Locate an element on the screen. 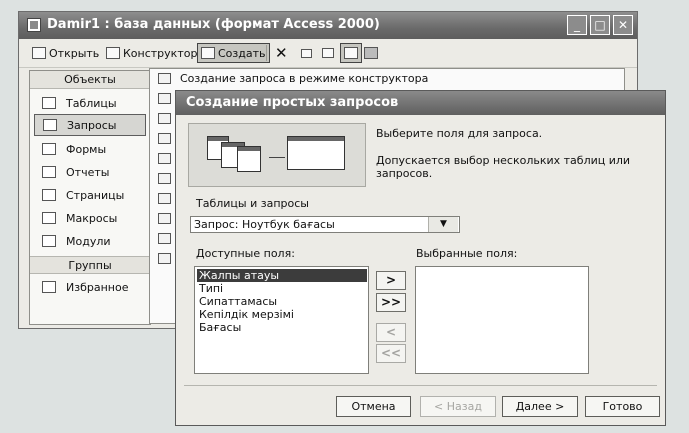  result-table-icon is located at coordinates (316, 153).